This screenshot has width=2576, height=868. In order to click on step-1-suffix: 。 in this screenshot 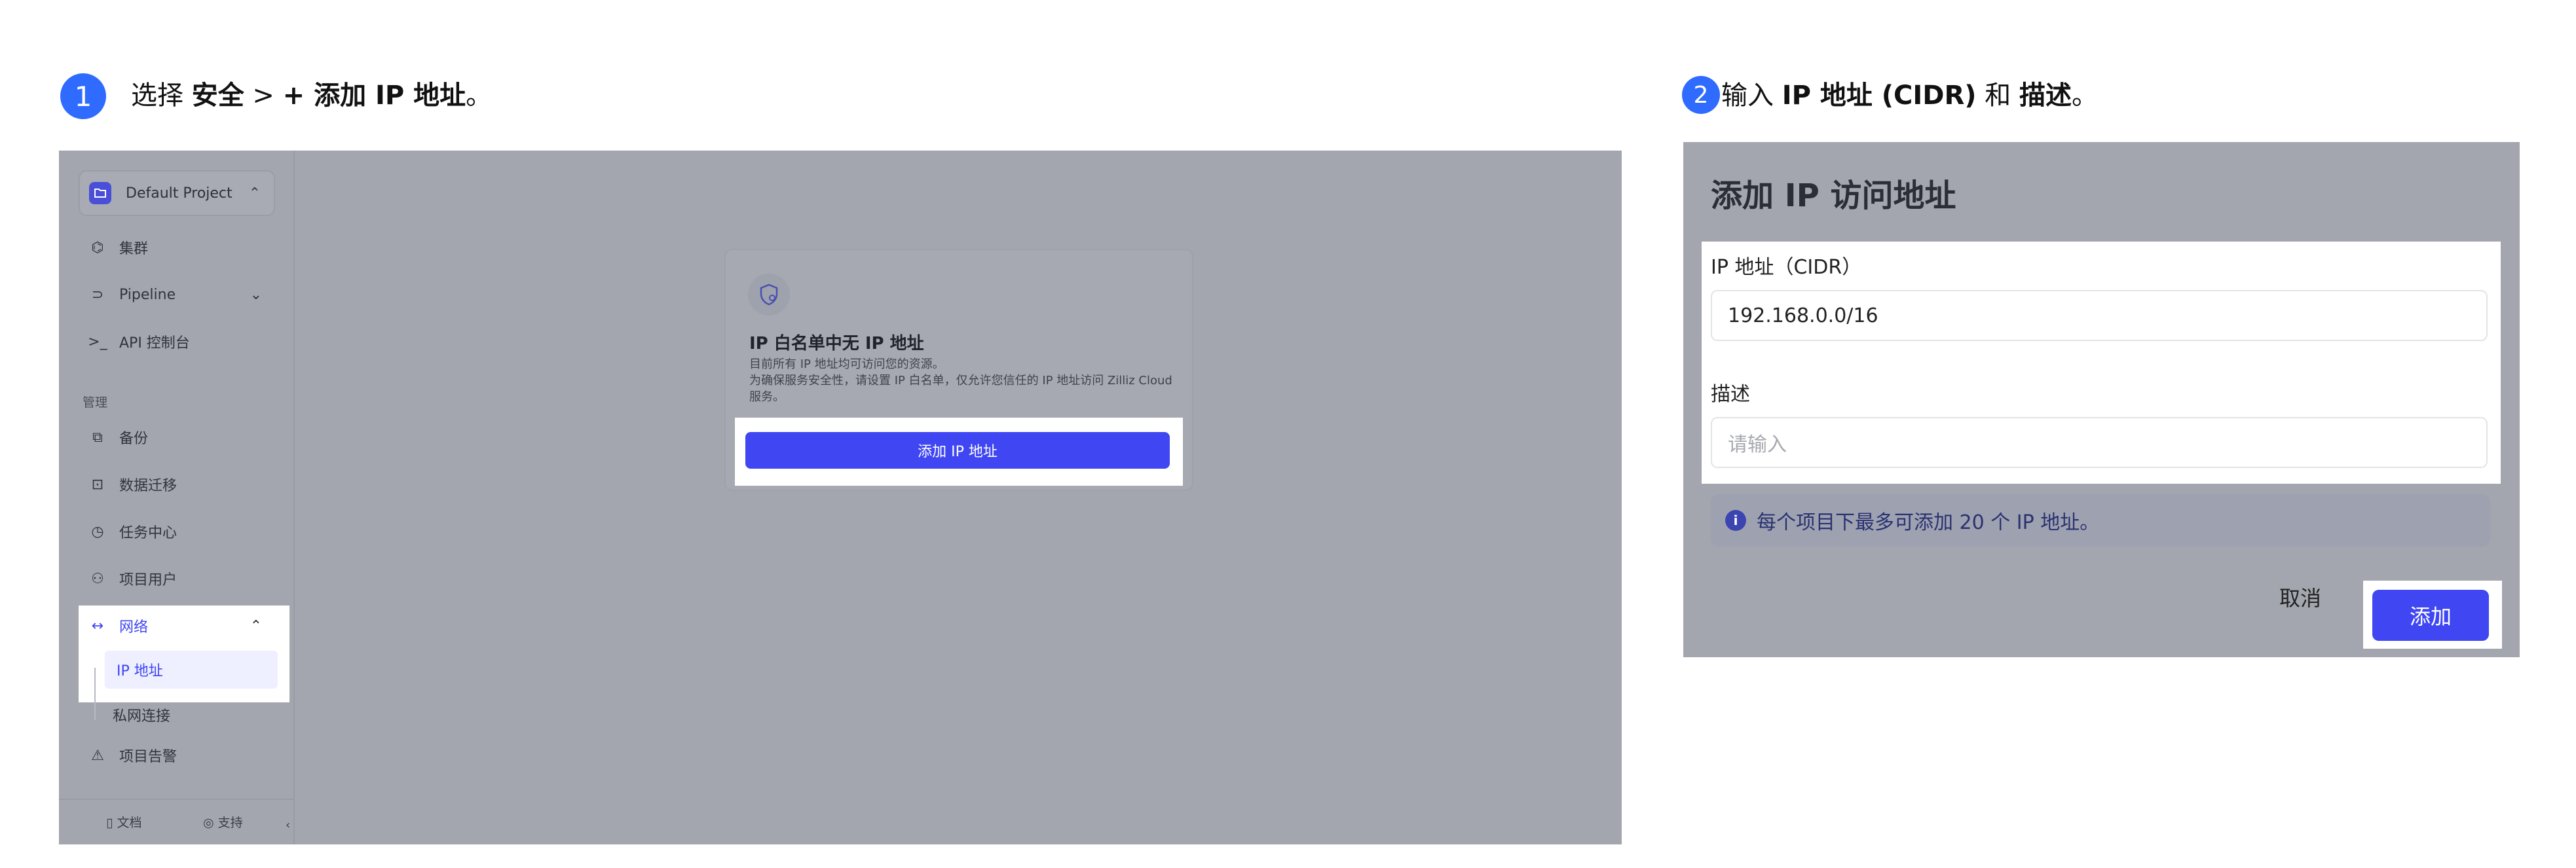, I will do `click(479, 96)`.